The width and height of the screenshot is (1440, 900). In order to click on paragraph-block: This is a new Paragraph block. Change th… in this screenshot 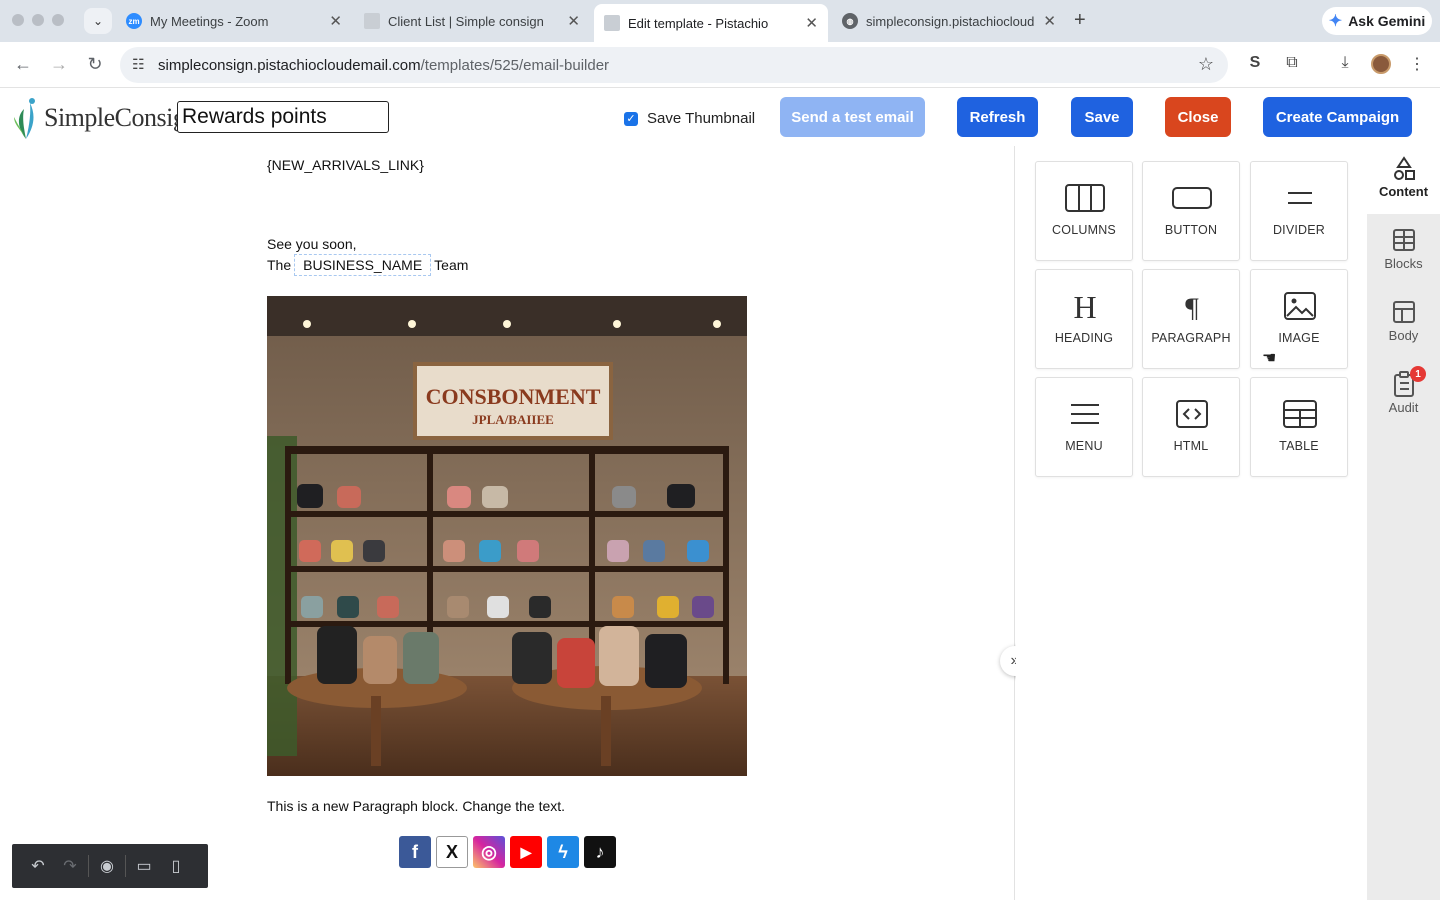, I will do `click(416, 806)`.